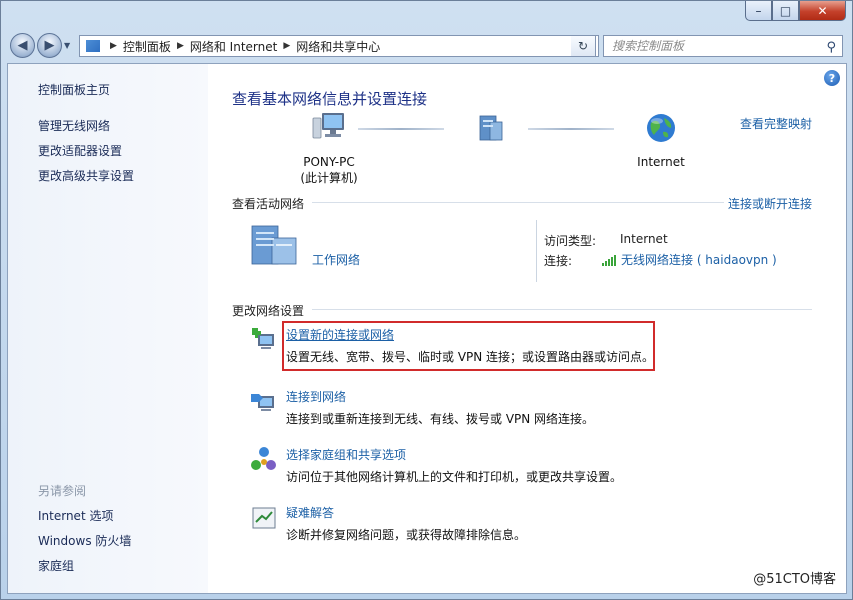 The width and height of the screenshot is (853, 600). I want to click on page-title: 查看基本网络信息并设置连接, so click(330, 99).